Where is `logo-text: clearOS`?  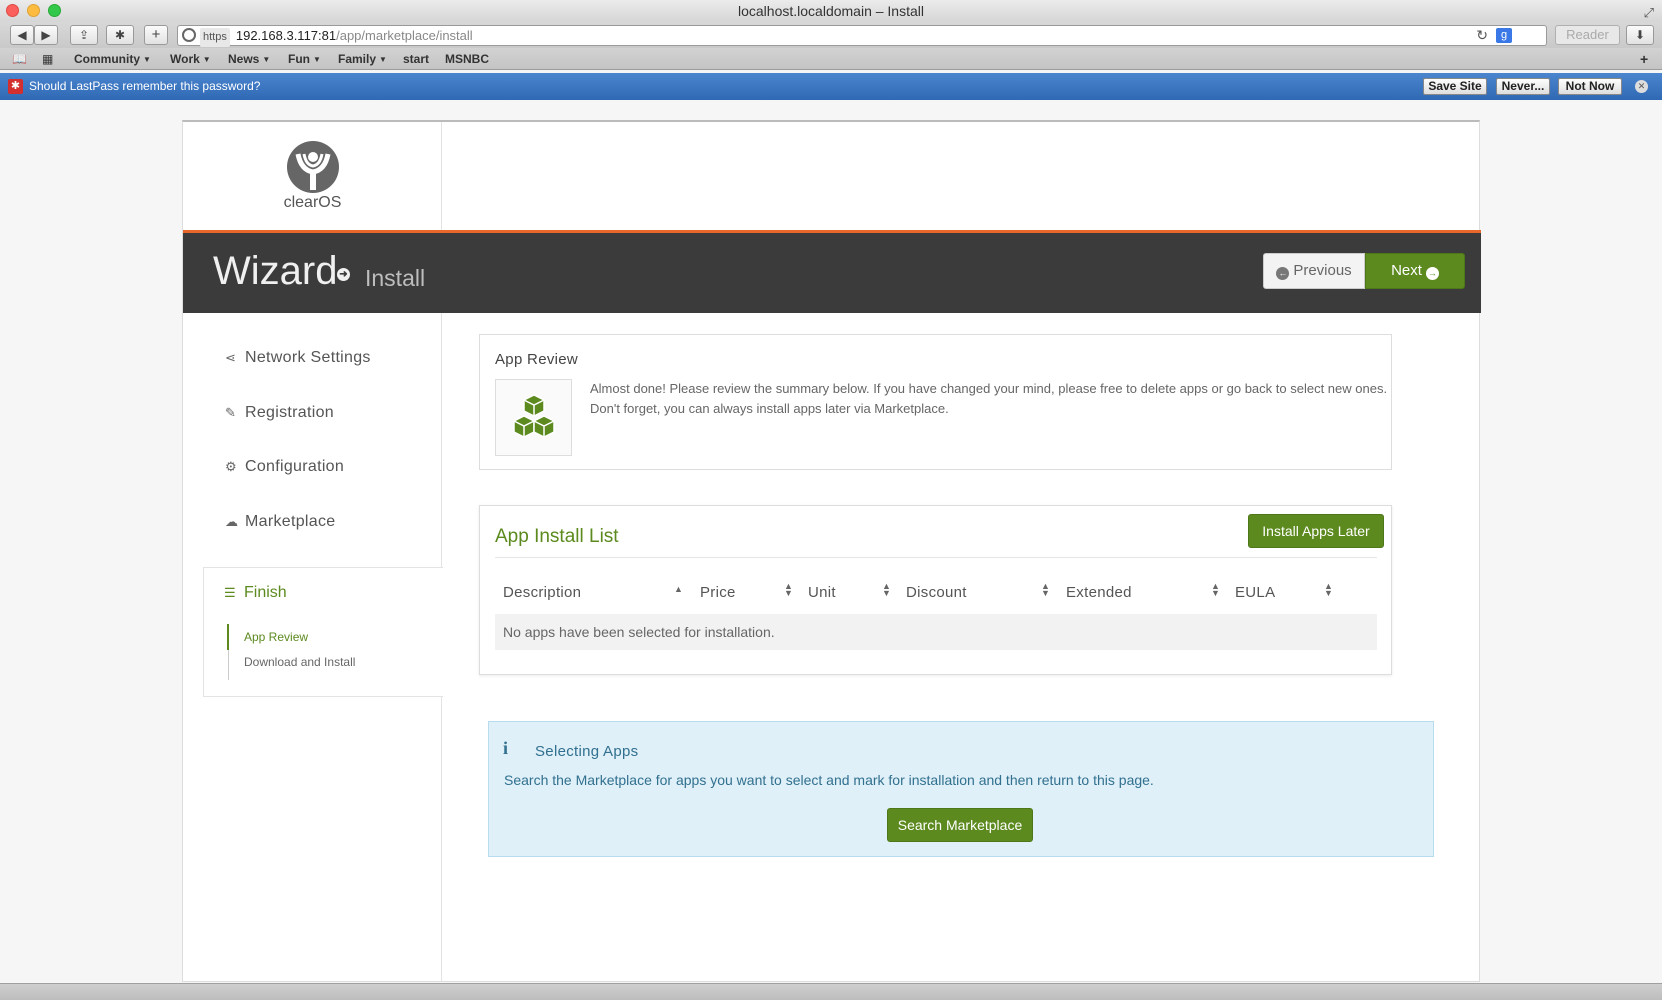
logo-text: clearOS is located at coordinates (312, 202).